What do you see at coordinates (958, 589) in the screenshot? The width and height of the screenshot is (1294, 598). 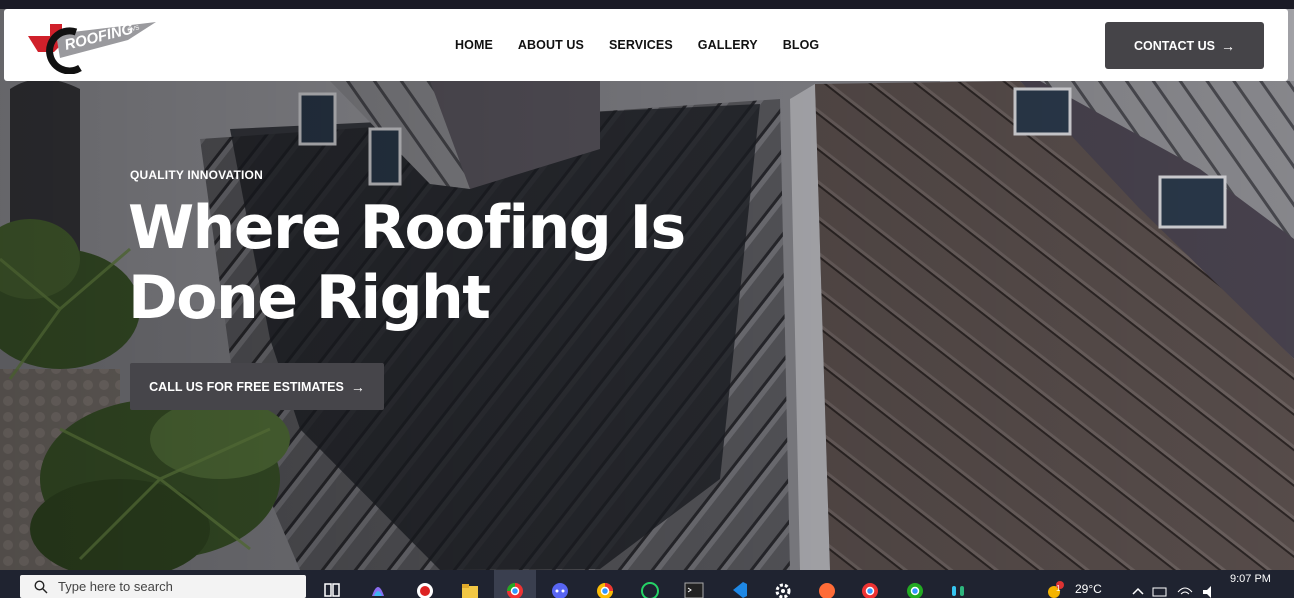 I see `slack-icon` at bounding box center [958, 589].